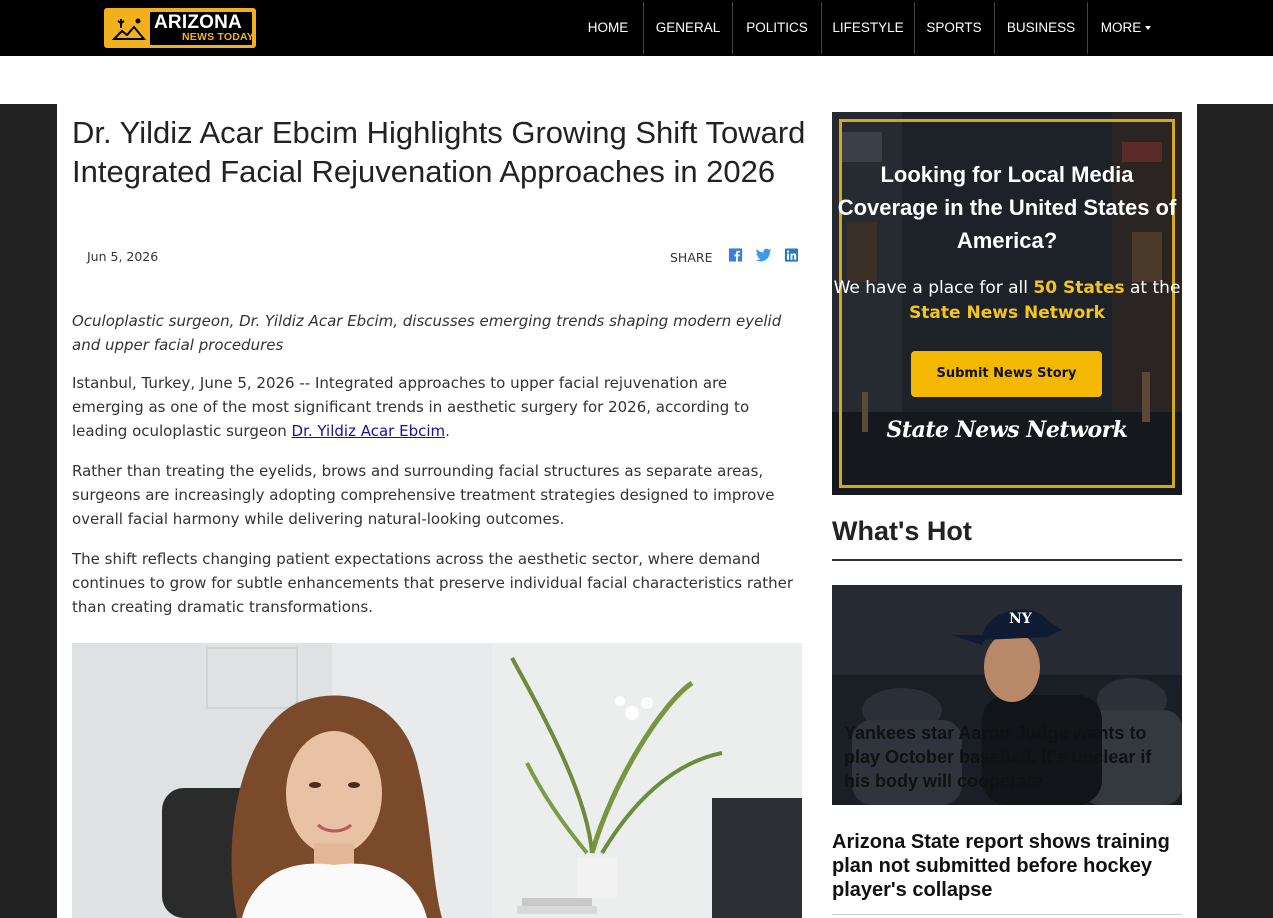 This screenshot has height=918, width=1273. I want to click on linkedin-icon, so click(791, 255).